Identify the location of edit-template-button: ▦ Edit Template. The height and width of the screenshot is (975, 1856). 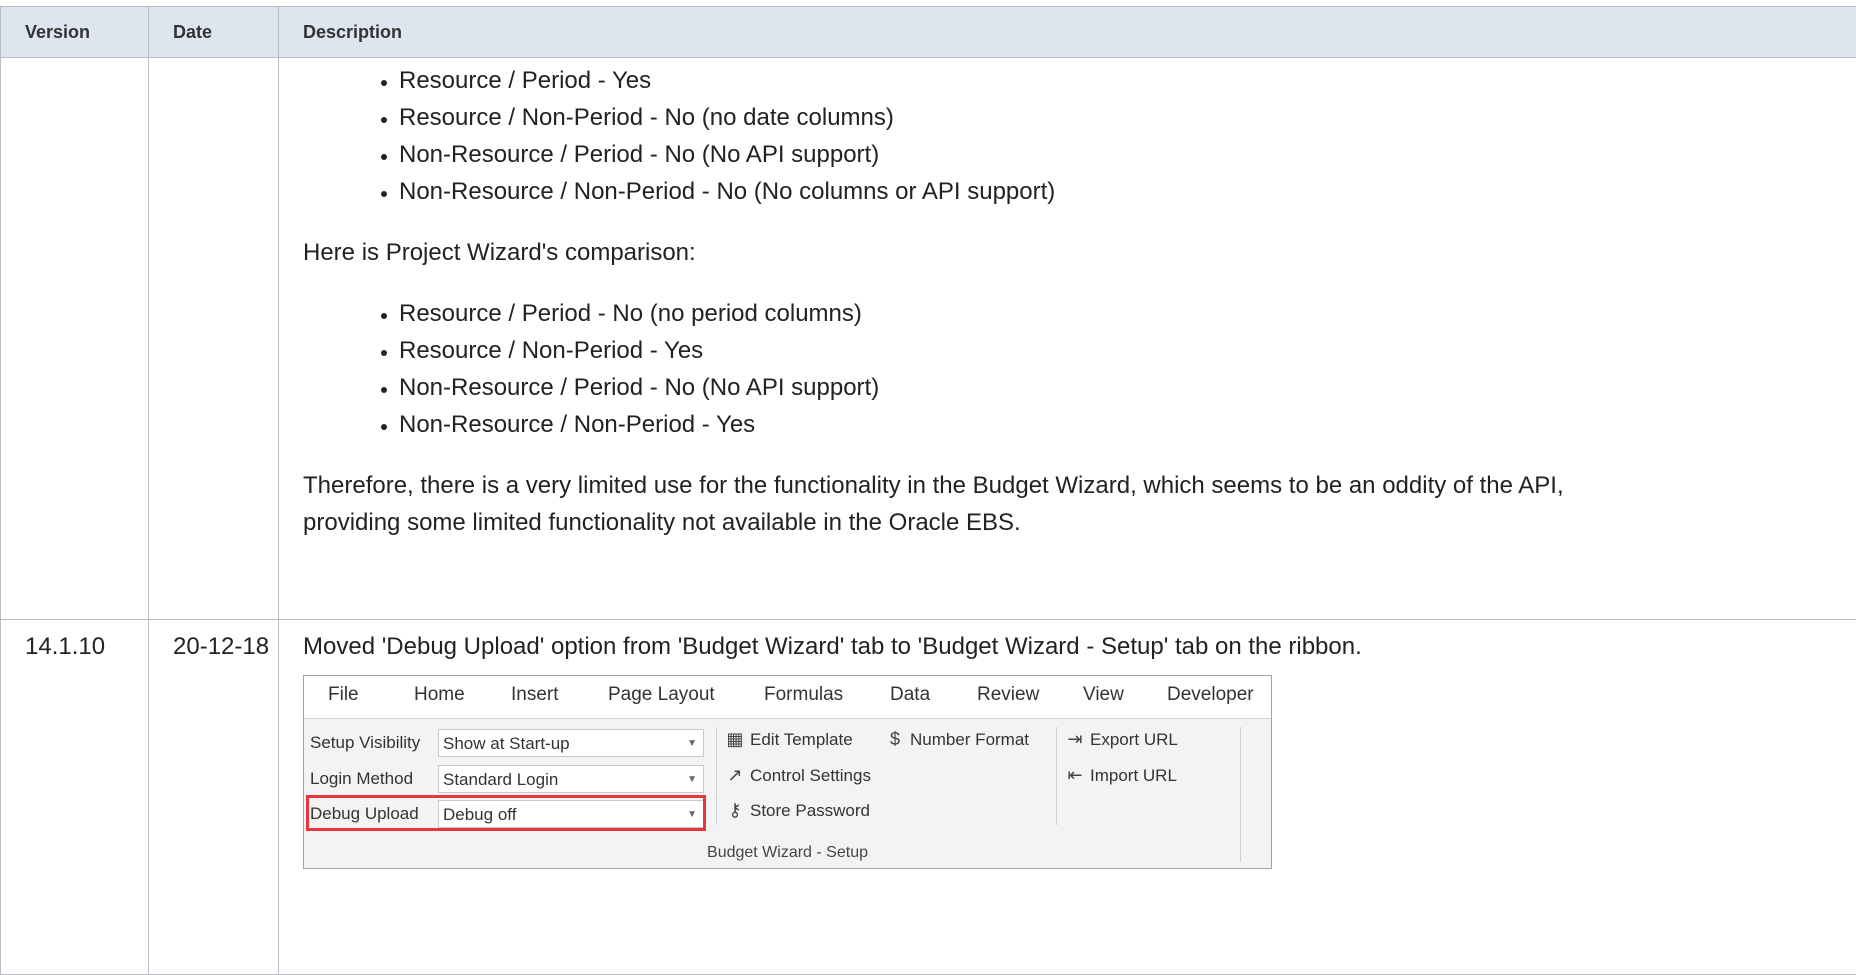
(788, 739).